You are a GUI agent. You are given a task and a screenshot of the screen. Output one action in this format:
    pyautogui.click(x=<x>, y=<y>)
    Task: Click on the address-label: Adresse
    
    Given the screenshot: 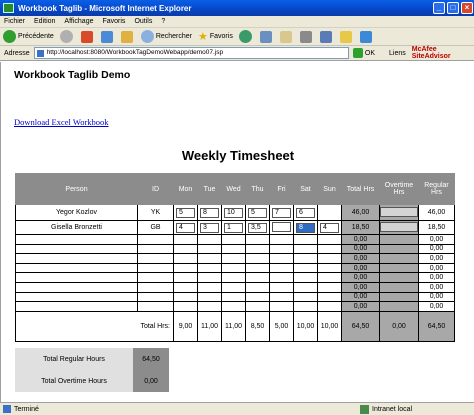 What is the action you would take?
    pyautogui.click(x=17, y=53)
    